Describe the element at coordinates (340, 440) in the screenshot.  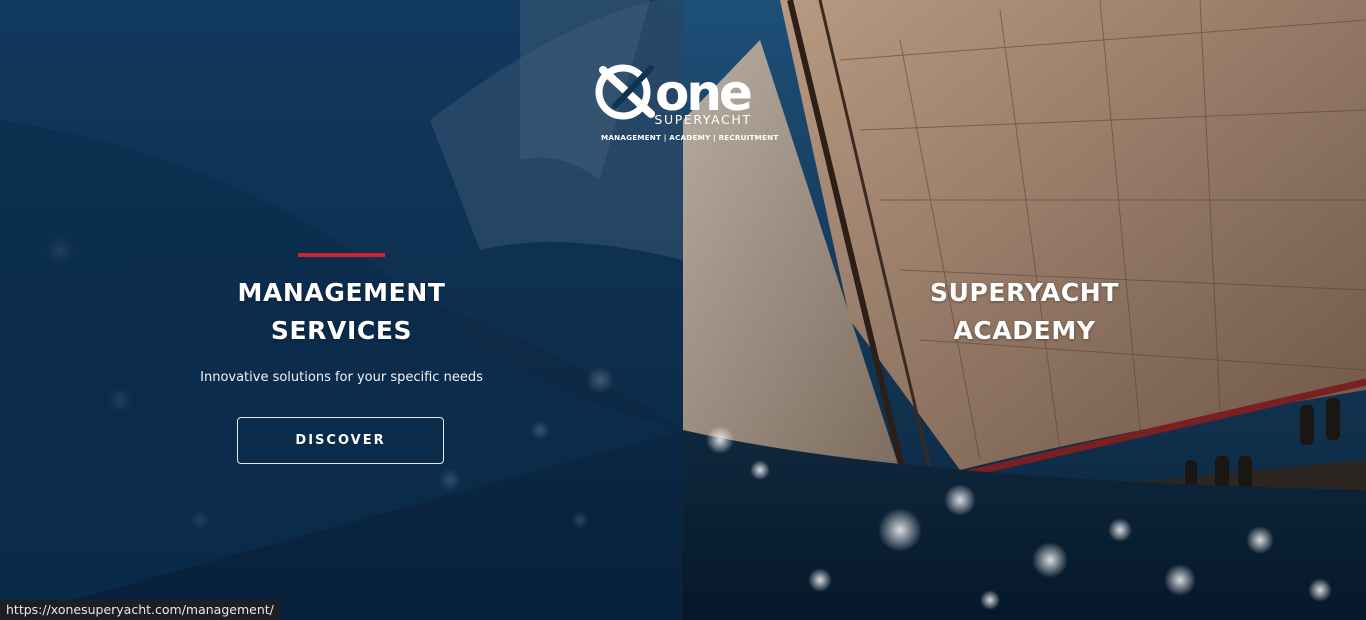
I see `discover-button: DISCOVER` at that location.